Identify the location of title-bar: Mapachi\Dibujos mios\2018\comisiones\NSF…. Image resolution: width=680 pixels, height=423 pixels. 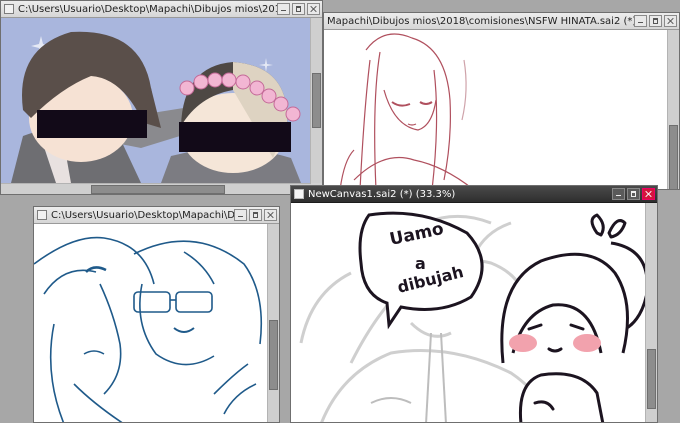
(501, 21).